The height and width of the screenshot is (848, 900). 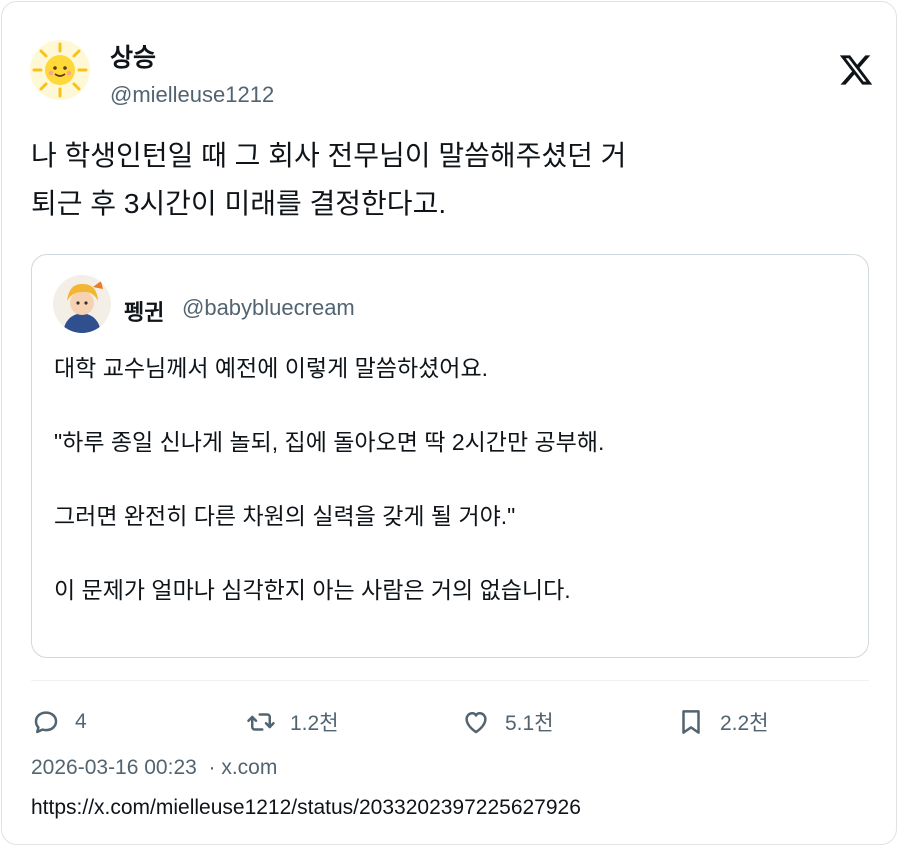 What do you see at coordinates (81, 721) in the screenshot?
I see `reply-count: 4` at bounding box center [81, 721].